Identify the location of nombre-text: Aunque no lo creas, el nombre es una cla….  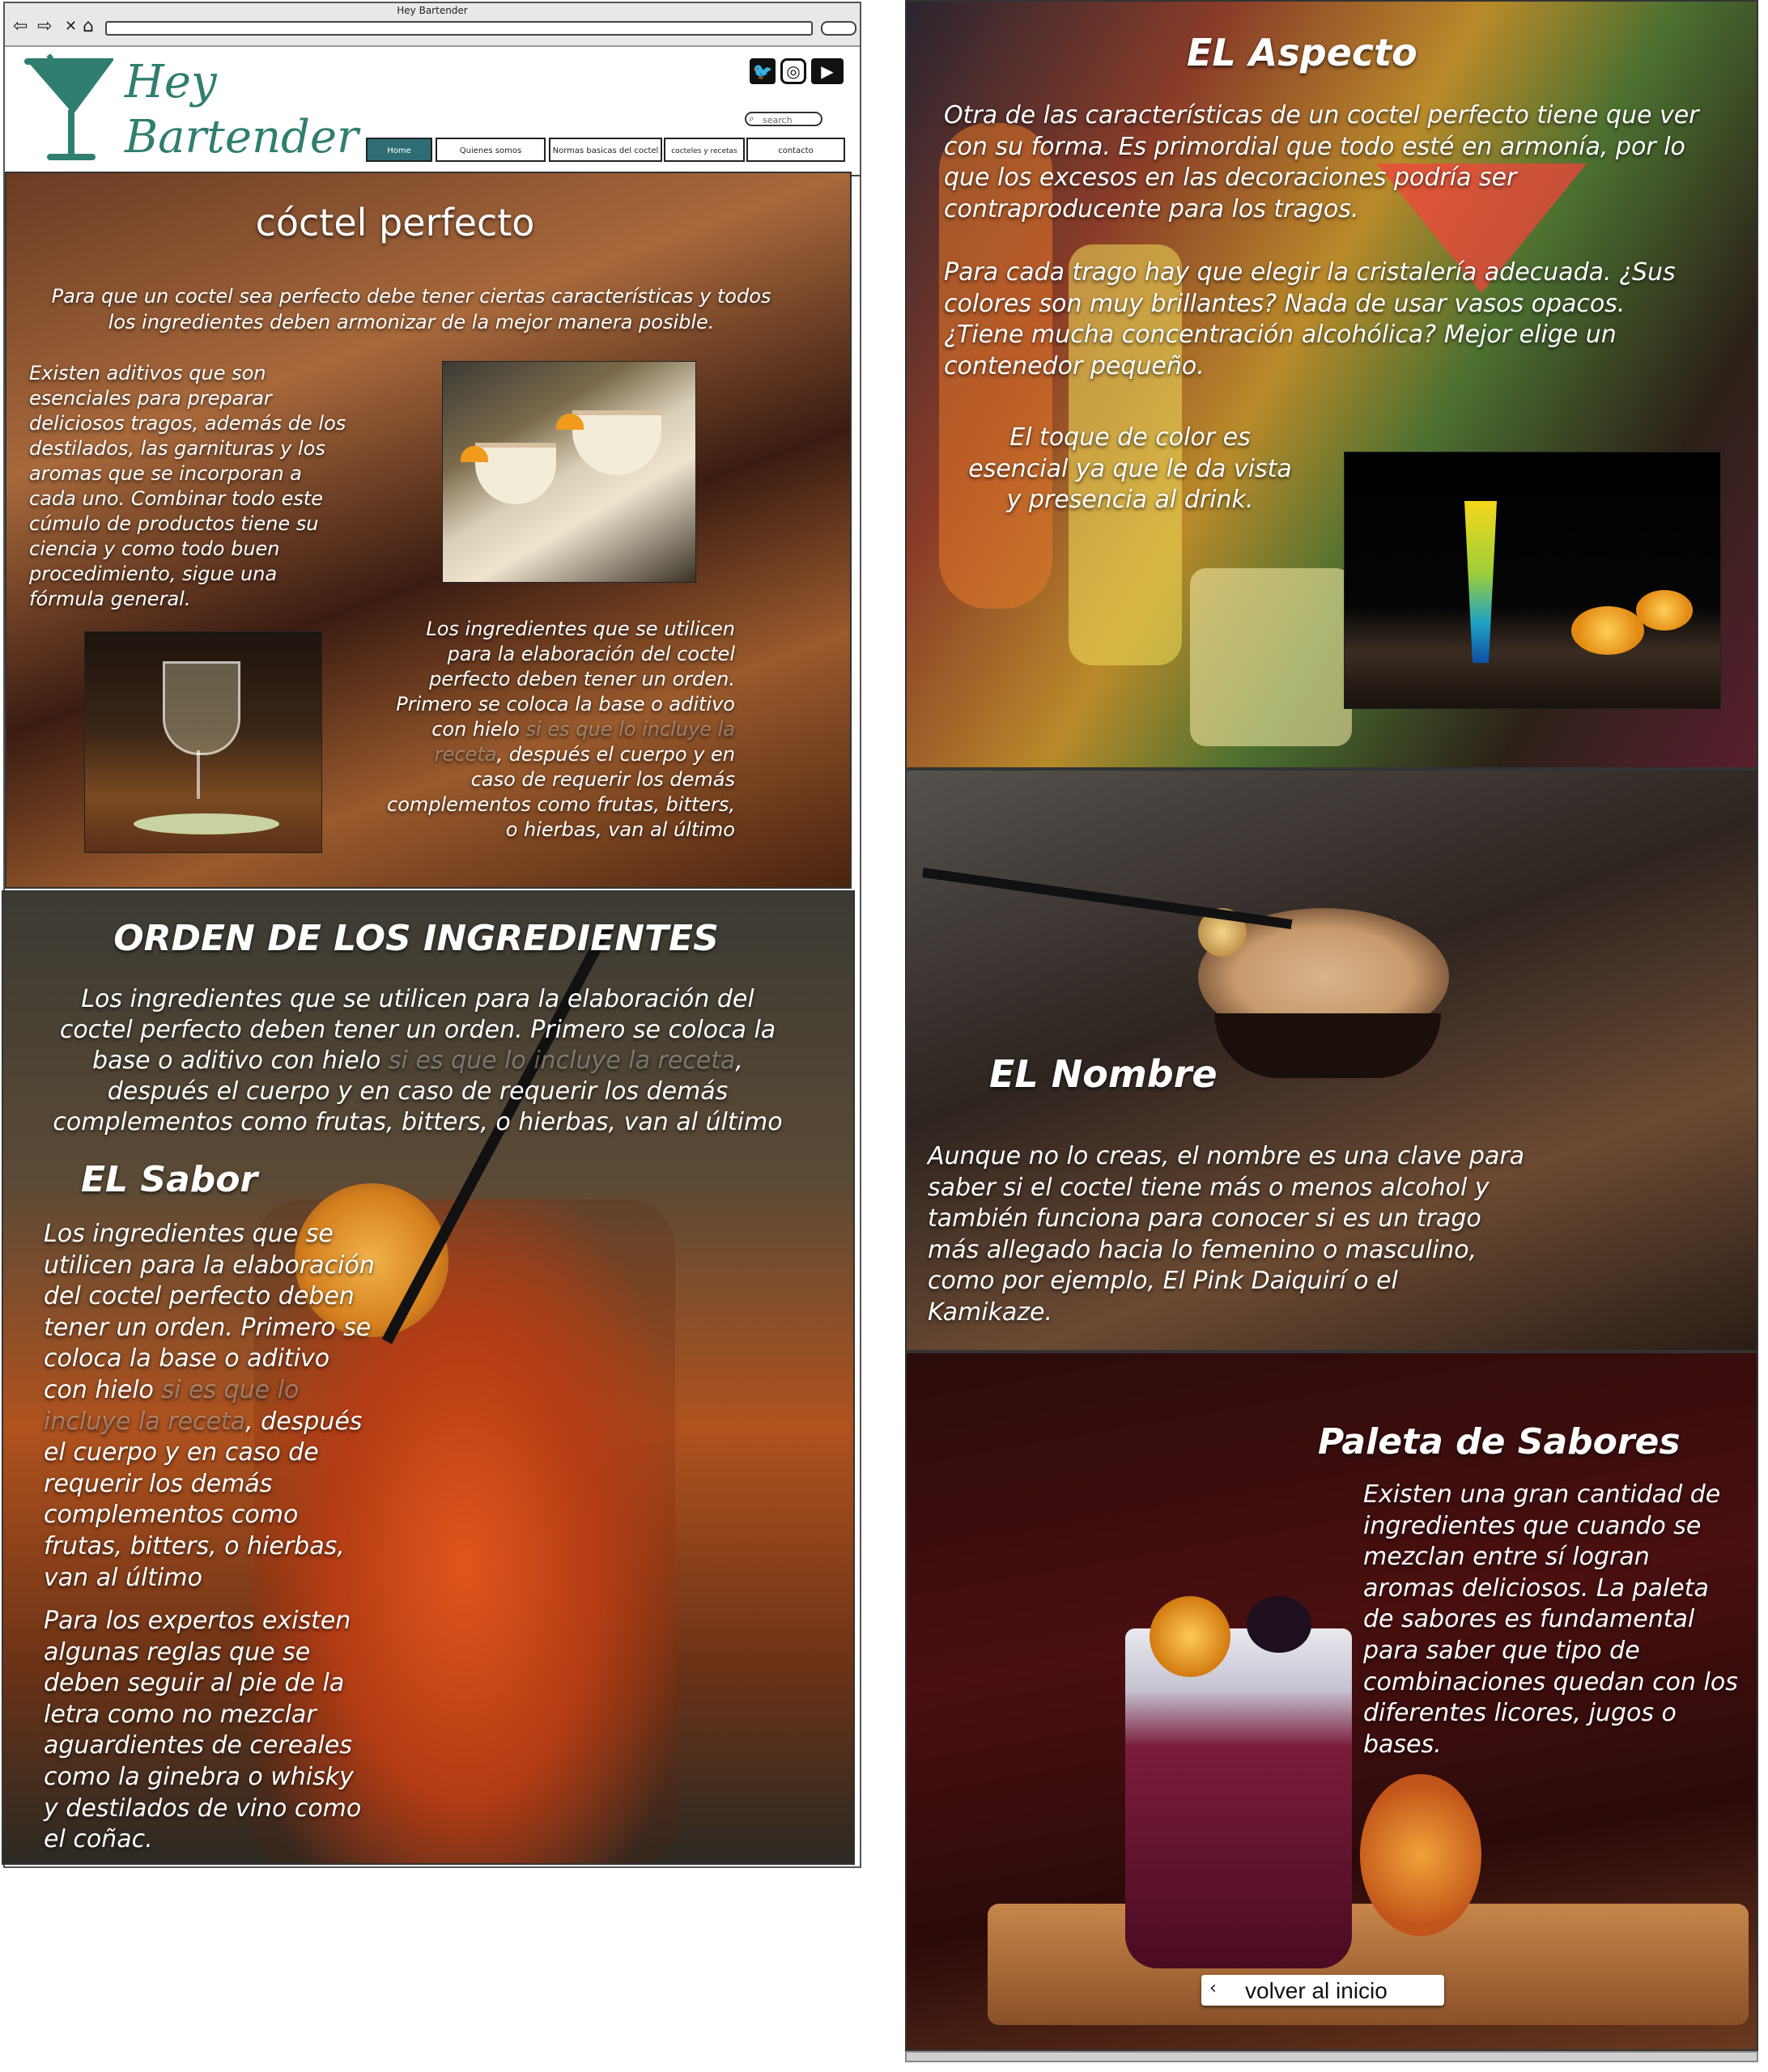
(1227, 1234).